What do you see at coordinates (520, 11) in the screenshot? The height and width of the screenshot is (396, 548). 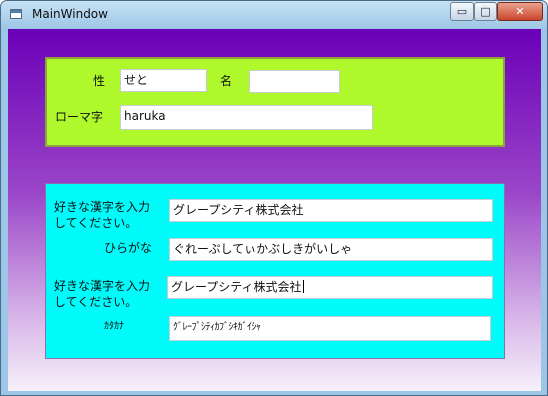 I see `close-button: ✕` at bounding box center [520, 11].